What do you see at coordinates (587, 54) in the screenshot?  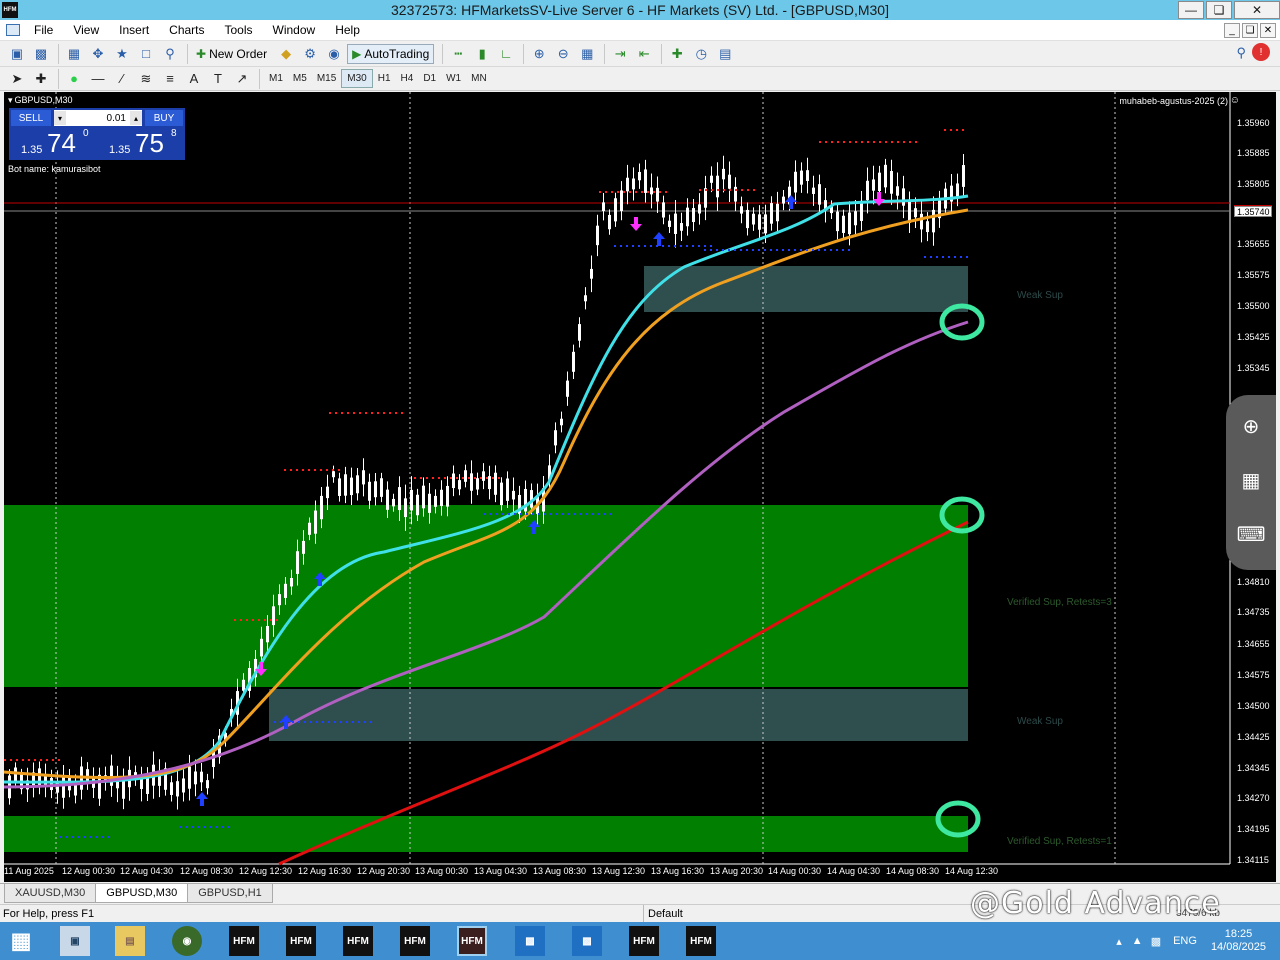 I see `tile-windows-icon: ▦` at bounding box center [587, 54].